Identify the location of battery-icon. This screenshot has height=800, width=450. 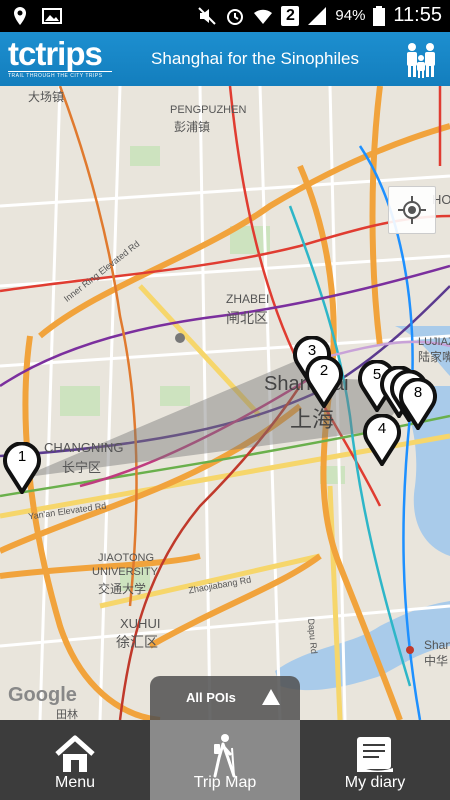
(379, 15).